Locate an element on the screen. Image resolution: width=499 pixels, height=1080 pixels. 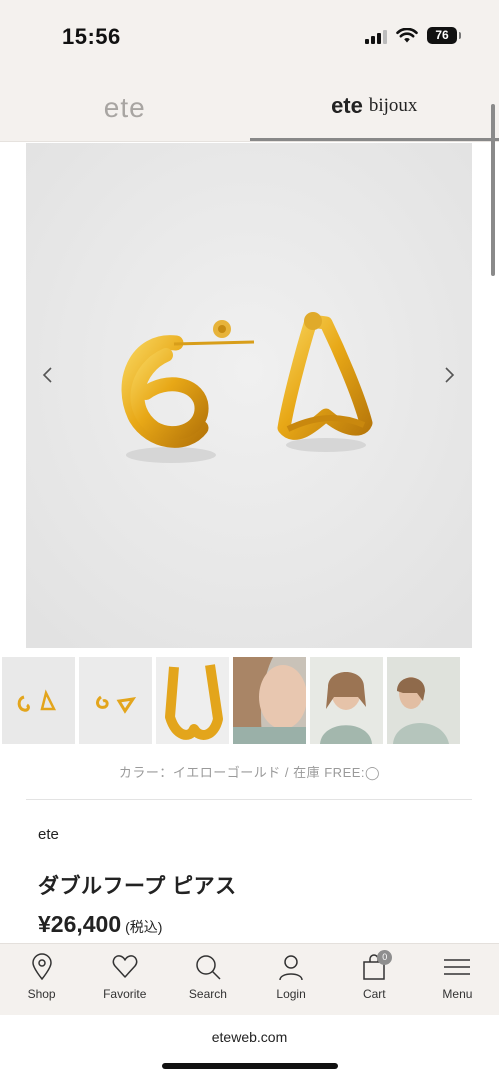
person-icon is located at coordinates (291, 968).